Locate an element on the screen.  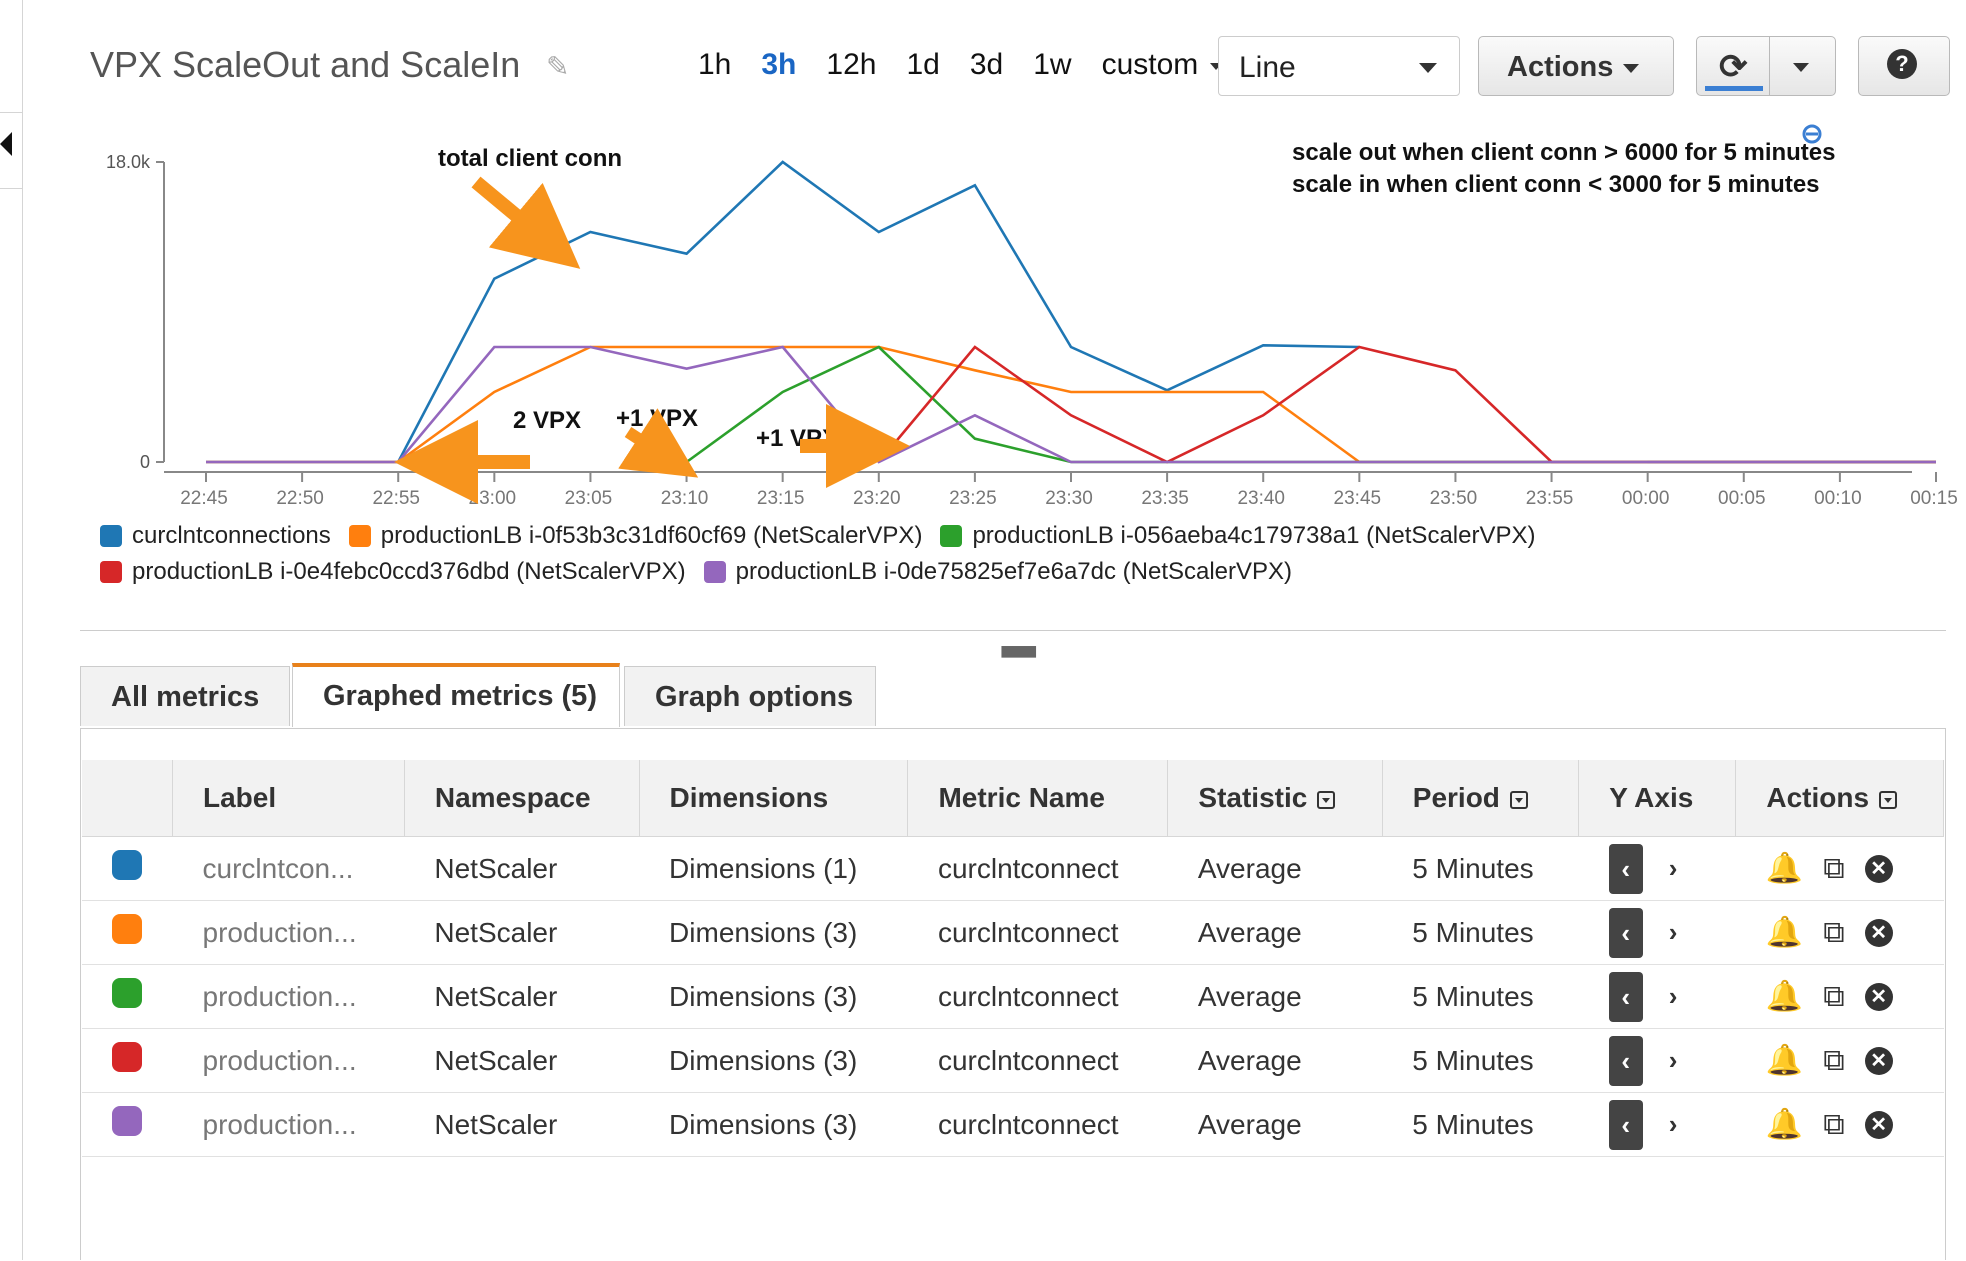
header-period: Period is located at coordinates (1481, 798).